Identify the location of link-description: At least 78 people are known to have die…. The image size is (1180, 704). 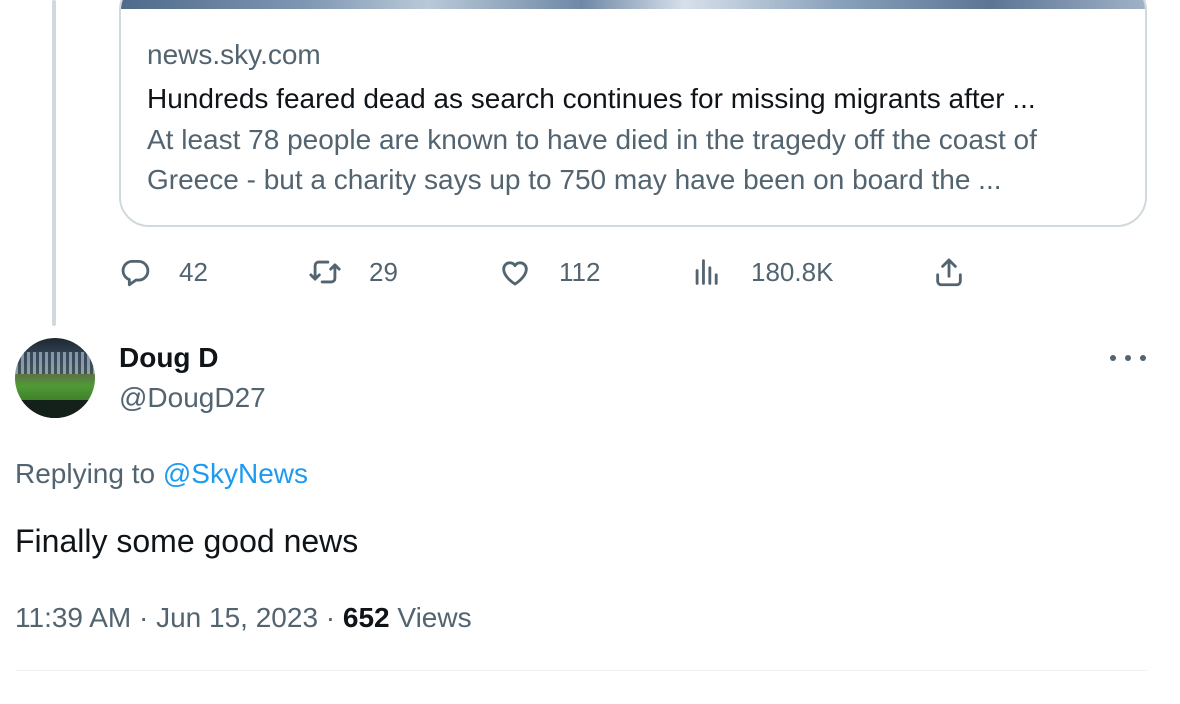
(592, 159).